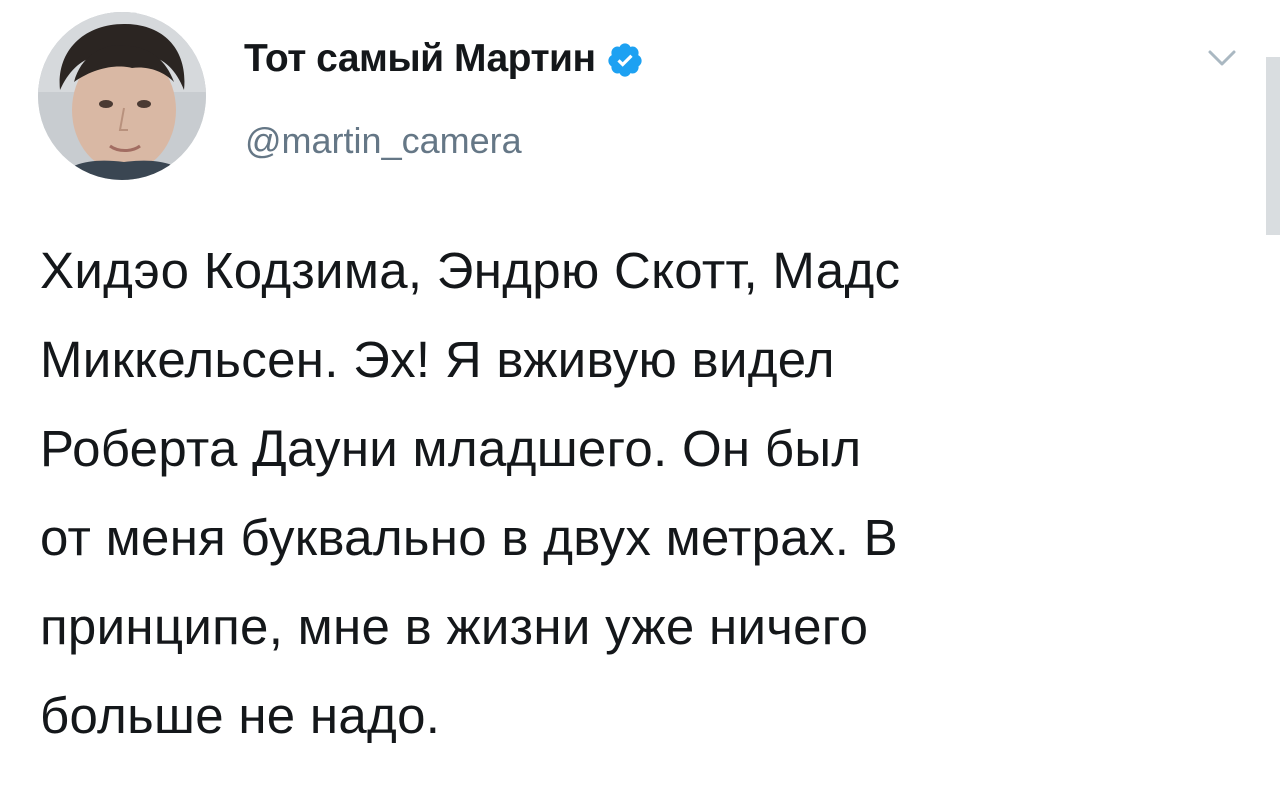  Describe the element at coordinates (420, 59) in the screenshot. I see `author-name-text: Тот самый Мартин` at that location.